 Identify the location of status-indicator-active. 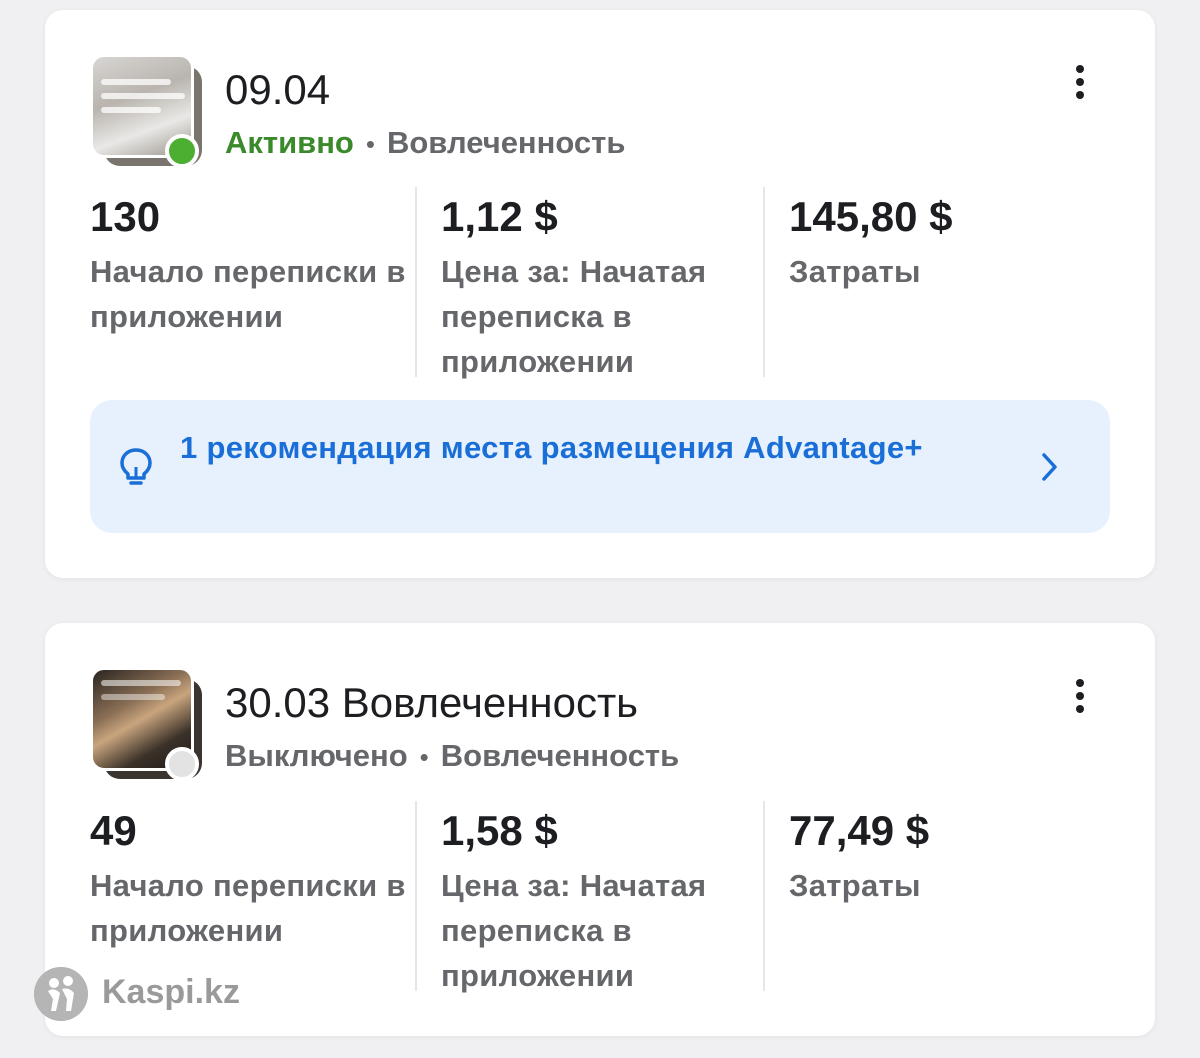
(182, 151).